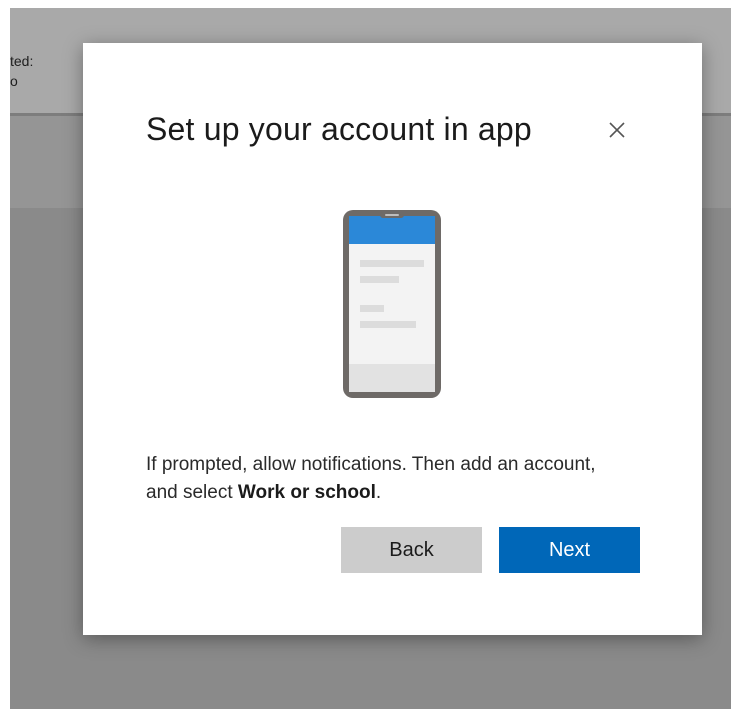  Describe the element at coordinates (569, 550) in the screenshot. I see `next-button: Next` at that location.